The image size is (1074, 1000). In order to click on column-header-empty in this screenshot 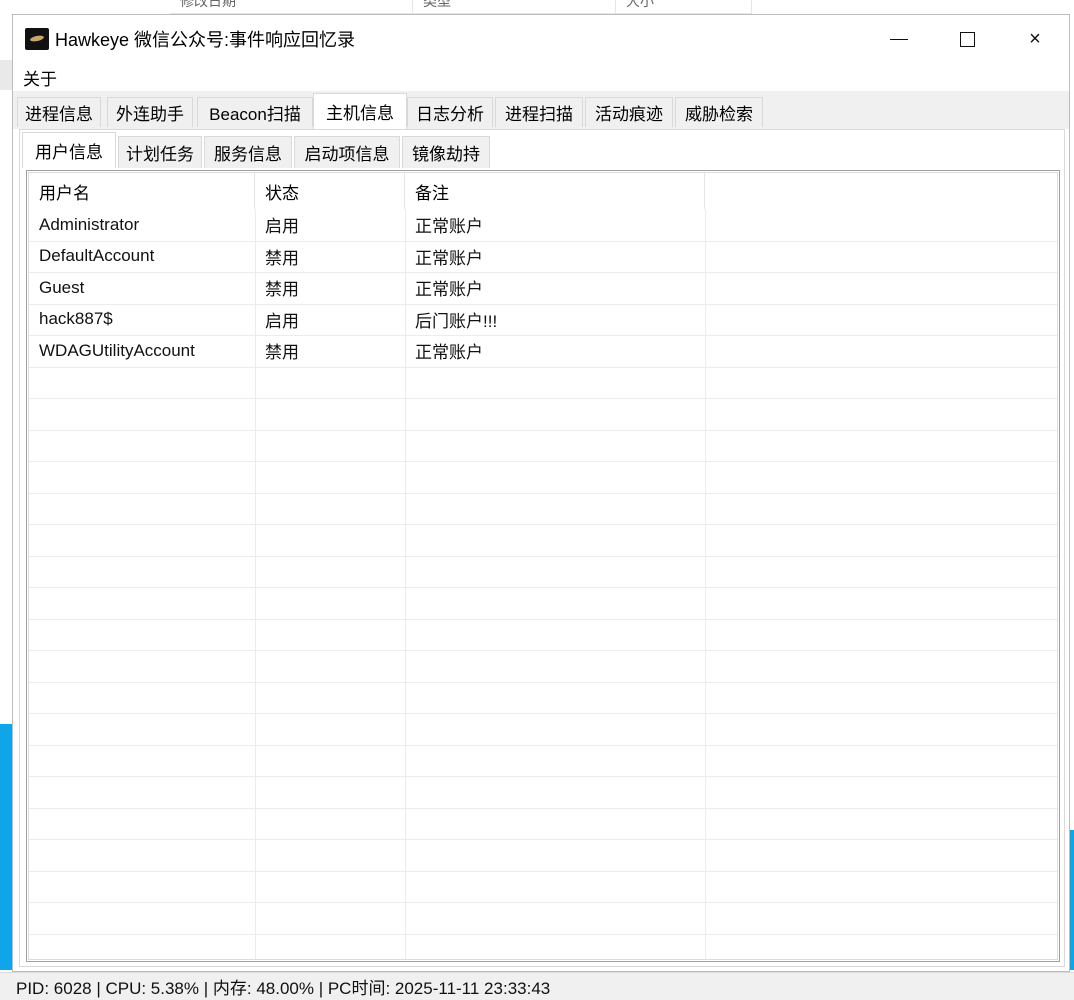, I will do `click(881, 191)`.